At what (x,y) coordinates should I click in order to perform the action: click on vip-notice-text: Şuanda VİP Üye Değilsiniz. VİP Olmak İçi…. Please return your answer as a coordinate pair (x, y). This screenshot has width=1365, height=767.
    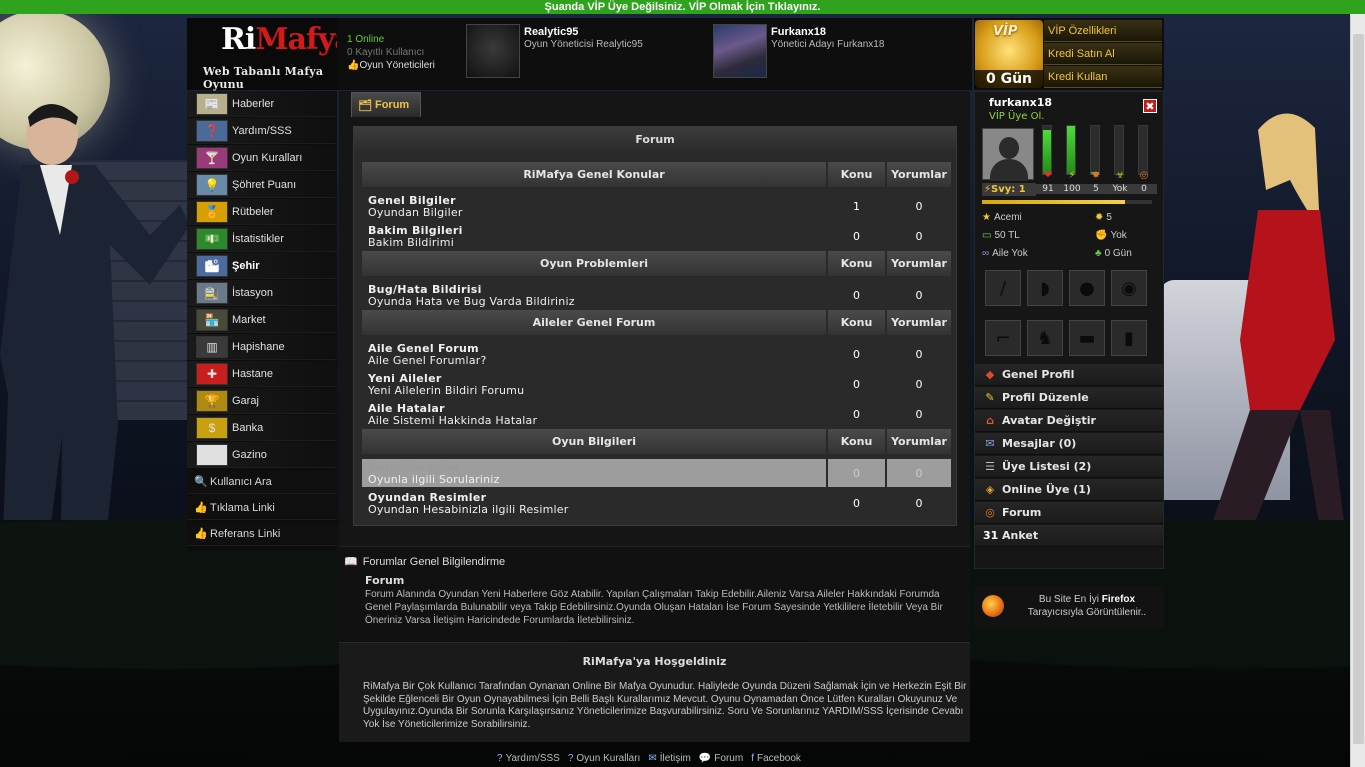
    Looking at the image, I should click on (683, 7).